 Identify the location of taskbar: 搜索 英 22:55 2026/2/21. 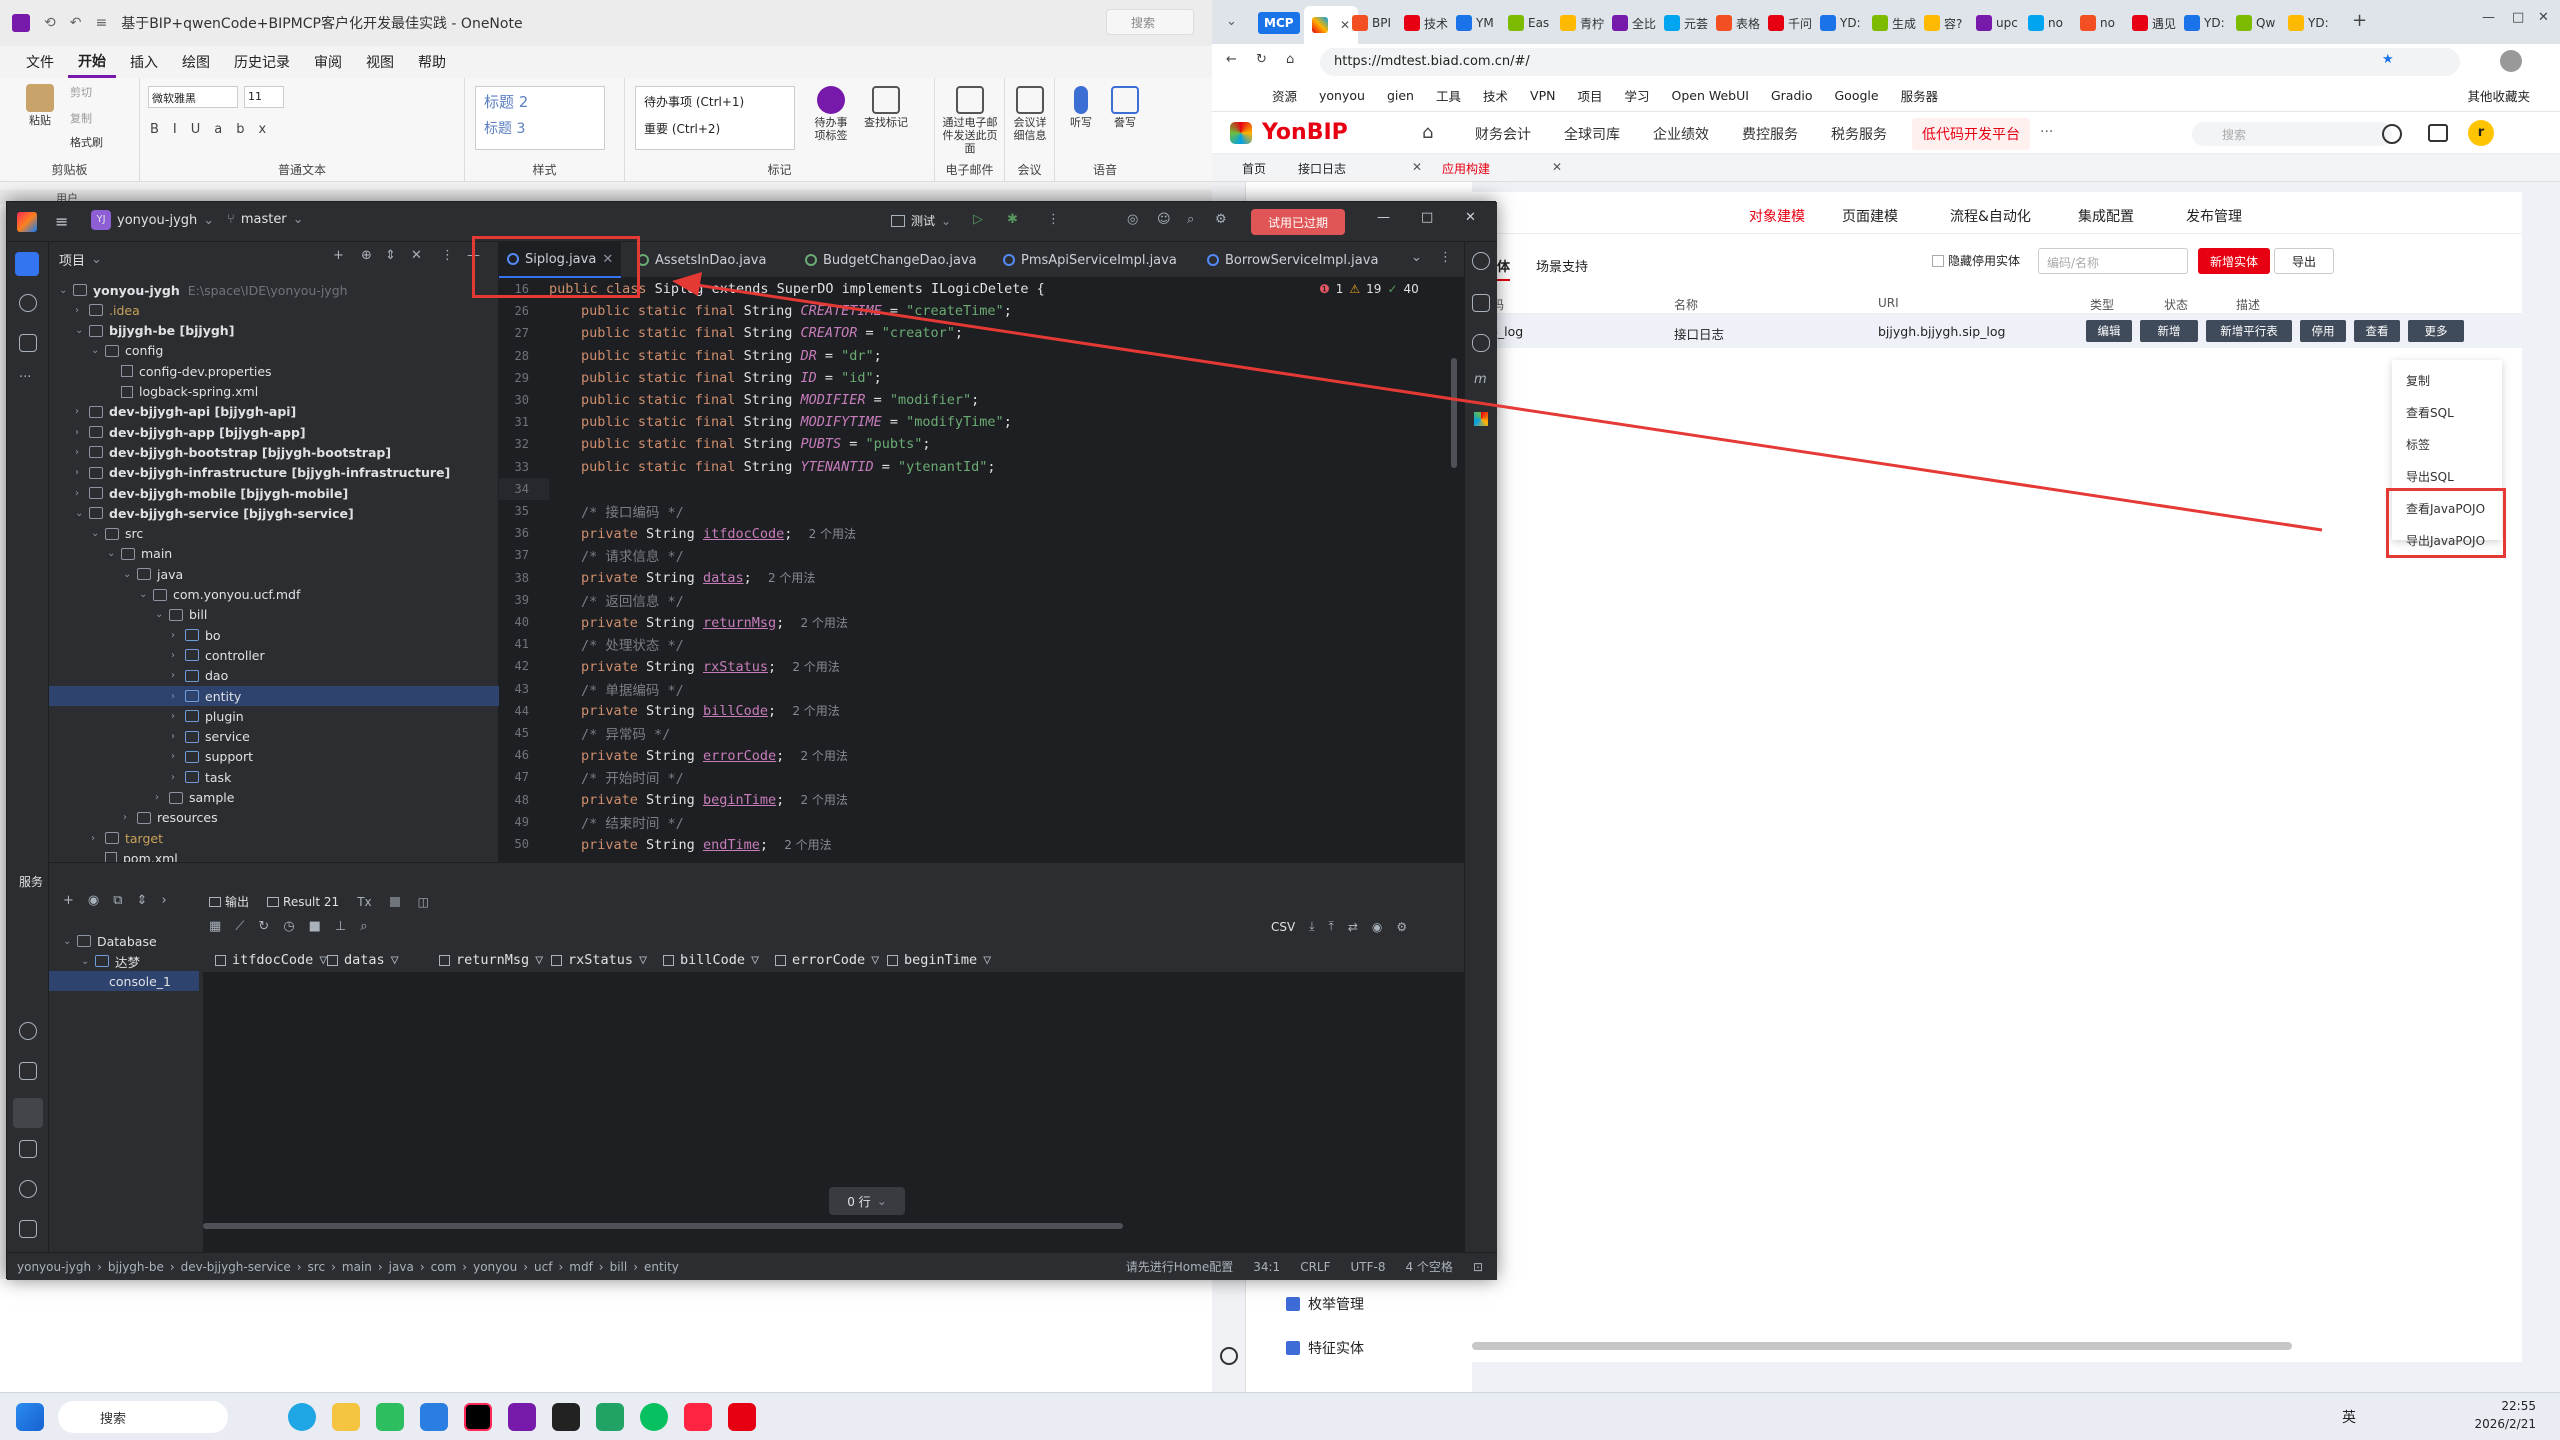
(1280, 1416).